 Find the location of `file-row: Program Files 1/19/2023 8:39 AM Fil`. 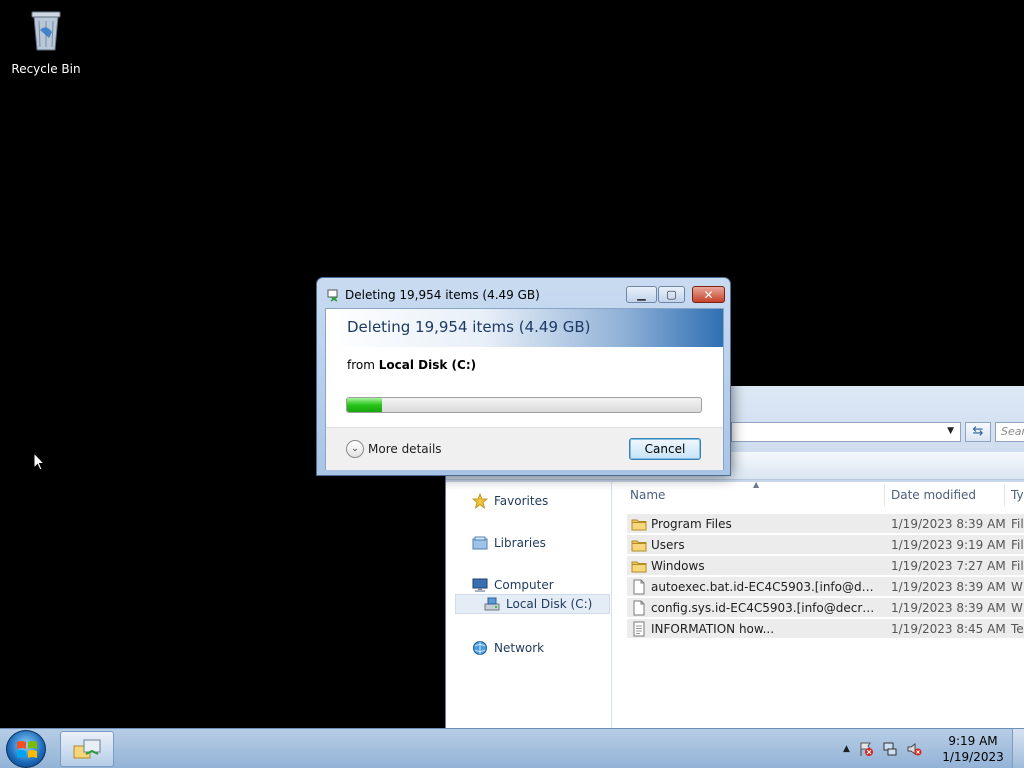

file-row: Program Files 1/19/2023 8:39 AM Fil is located at coordinates (825, 524).